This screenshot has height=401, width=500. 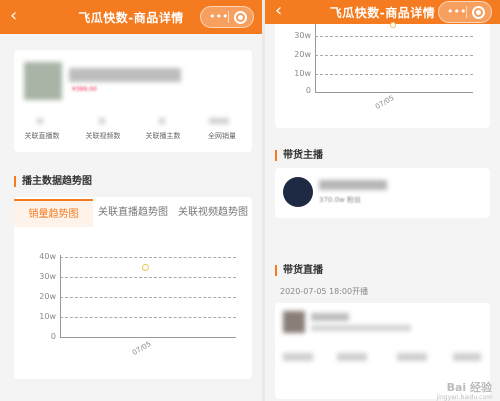 I want to click on anchor-section-title: 带货主播, so click(x=299, y=155).